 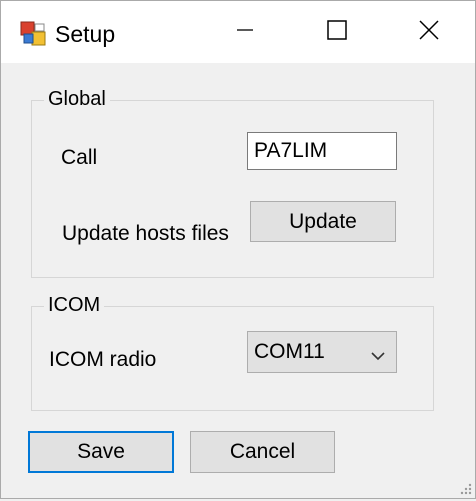 What do you see at coordinates (79, 157) in the screenshot?
I see `call-label: Call` at bounding box center [79, 157].